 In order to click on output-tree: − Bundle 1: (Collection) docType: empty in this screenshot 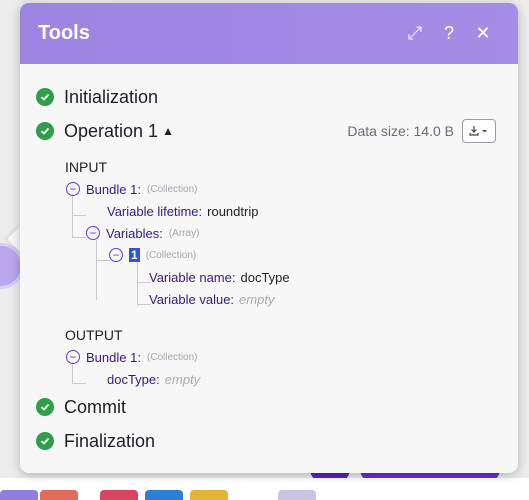, I will do `click(281, 368)`.